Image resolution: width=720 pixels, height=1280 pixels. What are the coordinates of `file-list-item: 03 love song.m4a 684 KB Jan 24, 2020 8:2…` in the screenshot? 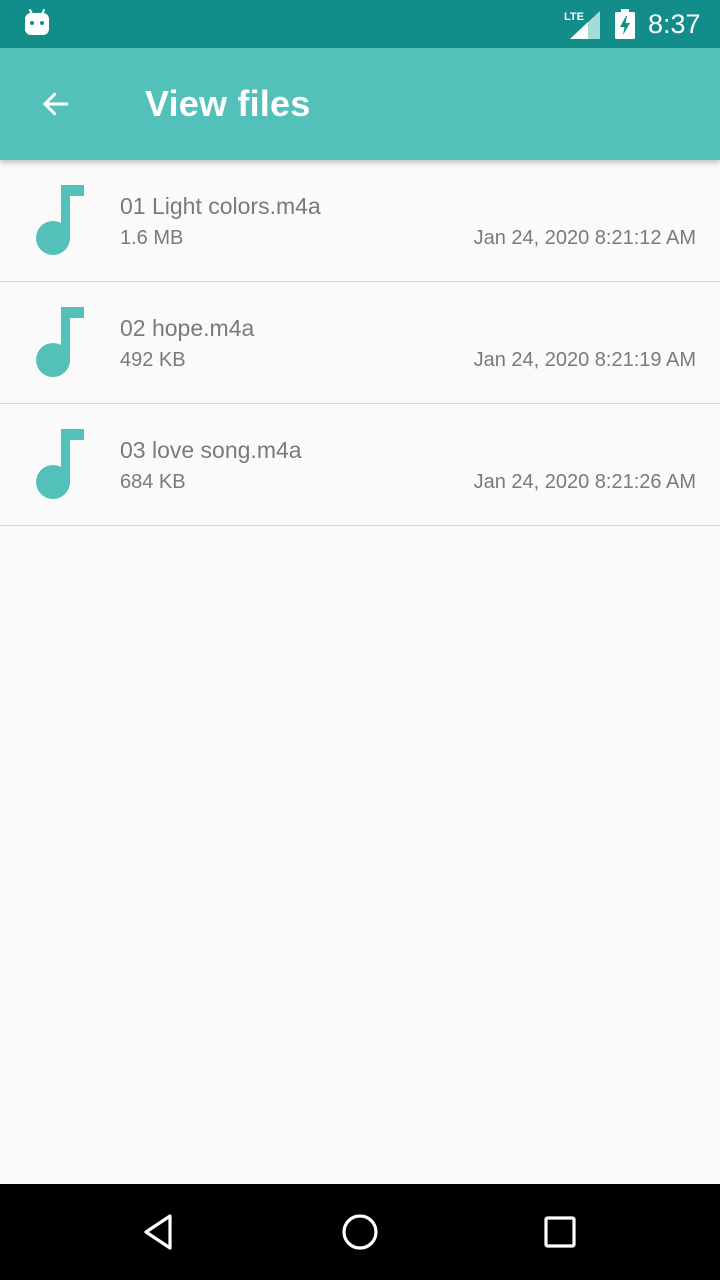 It's located at (360, 465).